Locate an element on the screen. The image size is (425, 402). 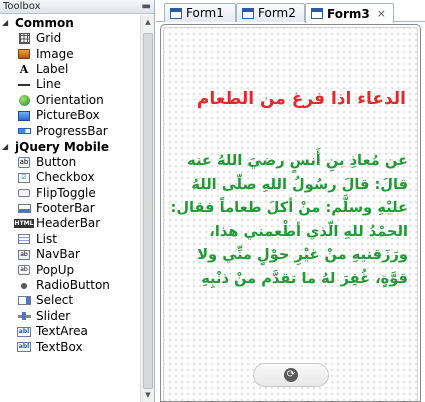
toolbox-item-navbar: ab NavBar is located at coordinates (69, 254).